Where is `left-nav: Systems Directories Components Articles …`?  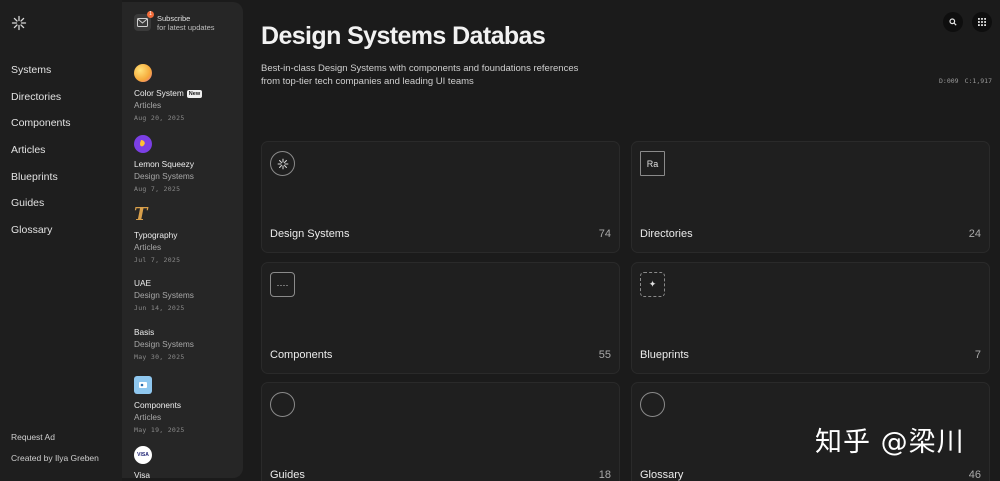 left-nav: Systems Directories Components Articles … is located at coordinates (61, 240).